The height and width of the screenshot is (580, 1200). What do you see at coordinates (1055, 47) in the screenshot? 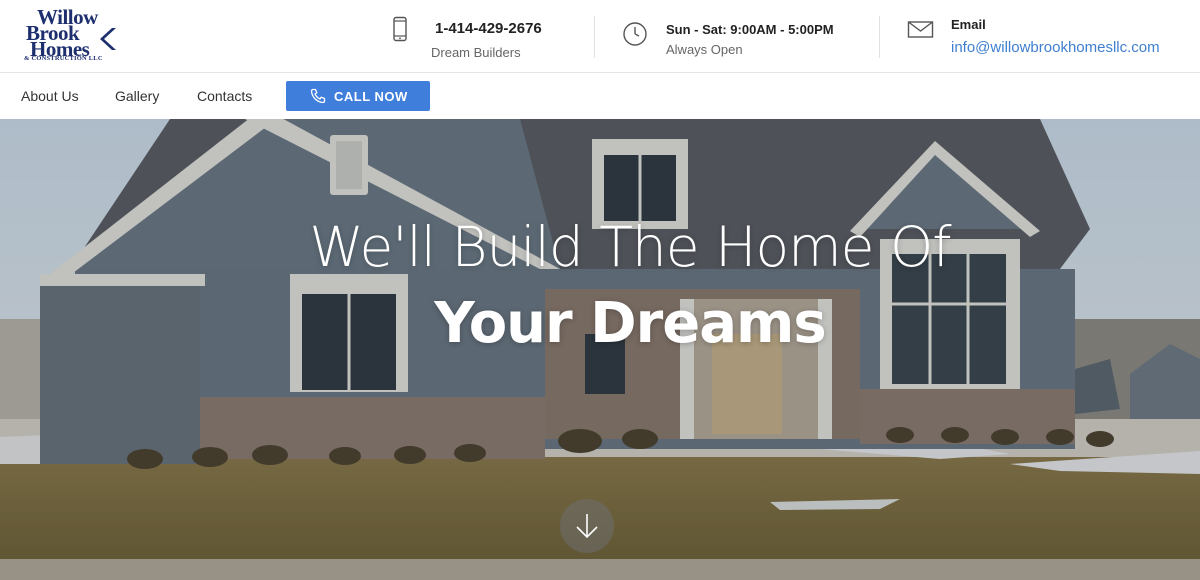
I see `email-link: info@willowbrookhomesllc.com` at bounding box center [1055, 47].